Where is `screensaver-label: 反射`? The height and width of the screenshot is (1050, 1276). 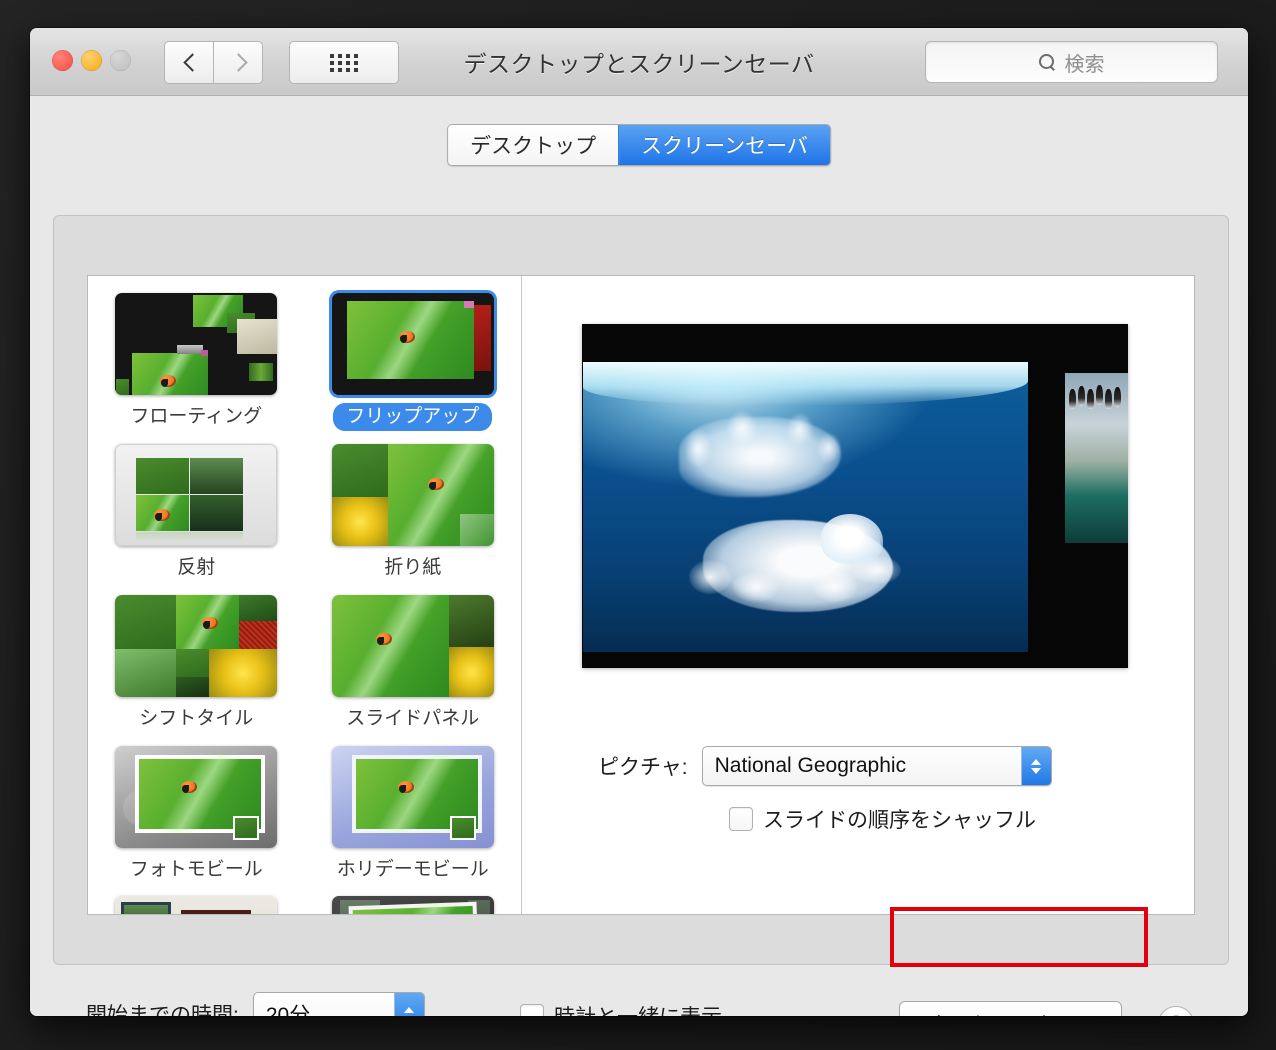
screensaver-label: 反射 is located at coordinates (196, 567).